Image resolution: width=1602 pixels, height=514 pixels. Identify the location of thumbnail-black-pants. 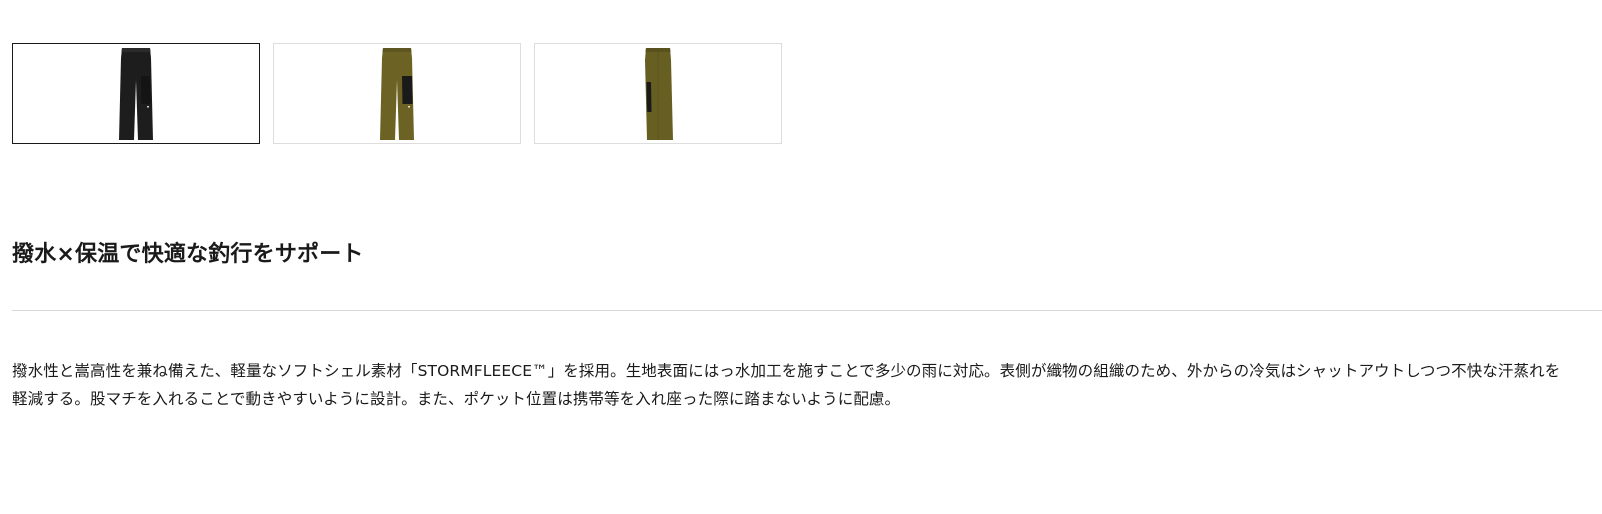
(136, 93).